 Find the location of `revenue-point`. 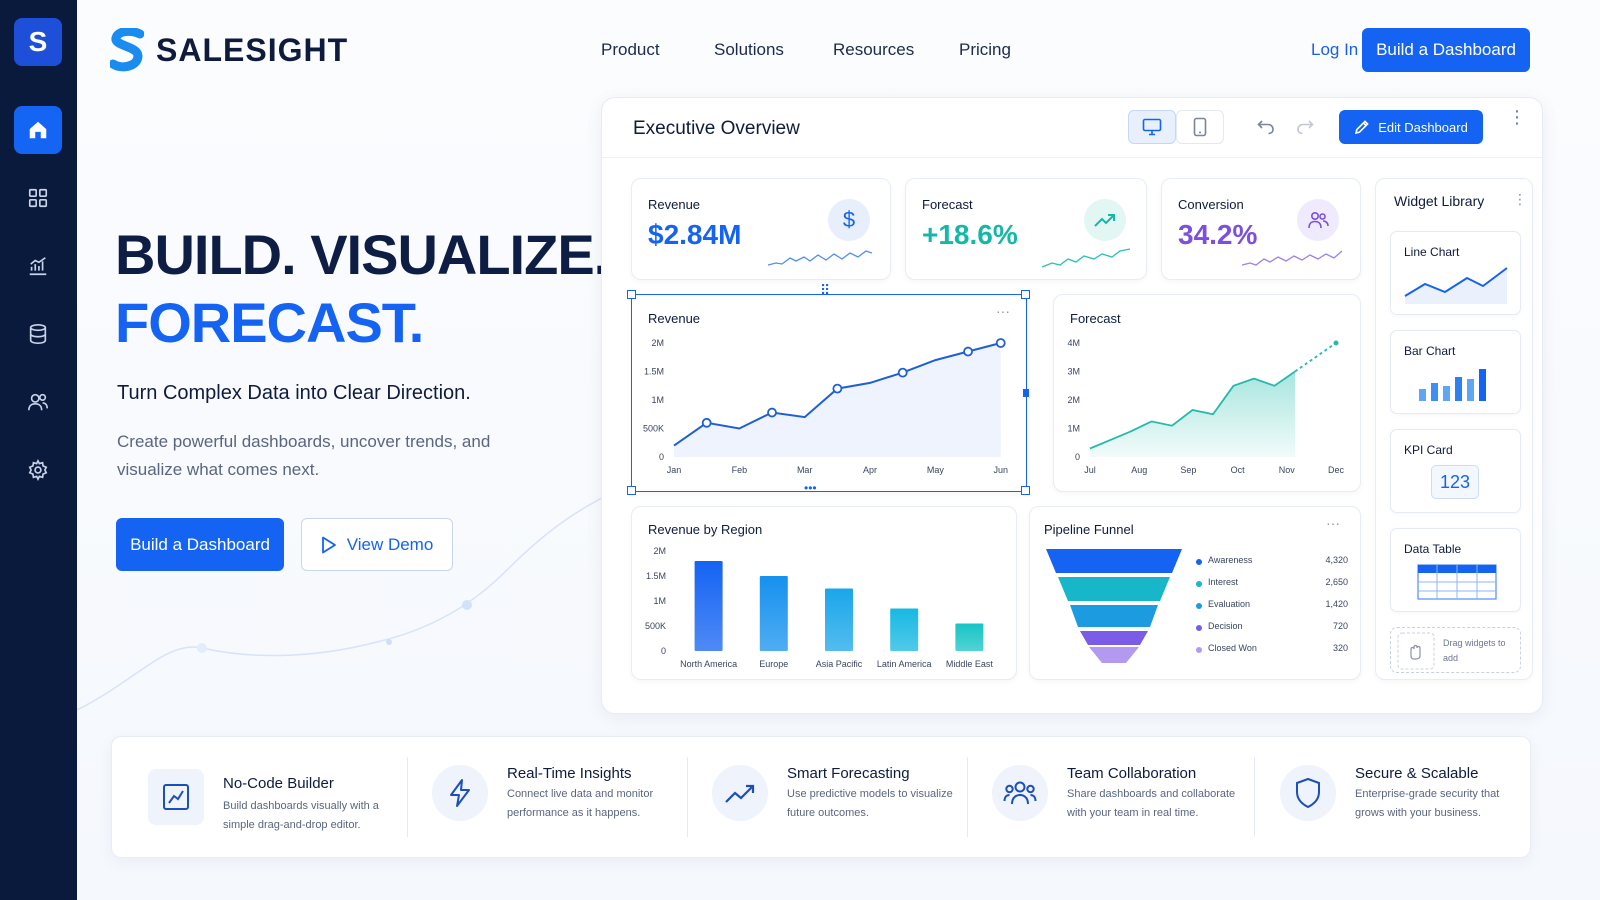

revenue-point is located at coordinates (968, 351).